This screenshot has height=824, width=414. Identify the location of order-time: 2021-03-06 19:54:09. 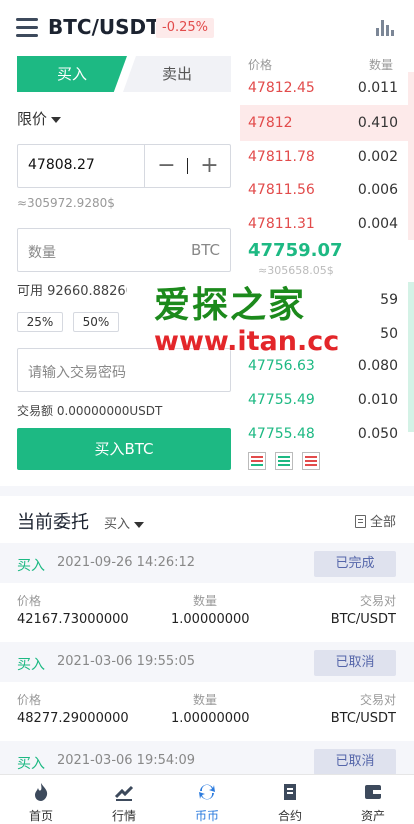
(126, 760).